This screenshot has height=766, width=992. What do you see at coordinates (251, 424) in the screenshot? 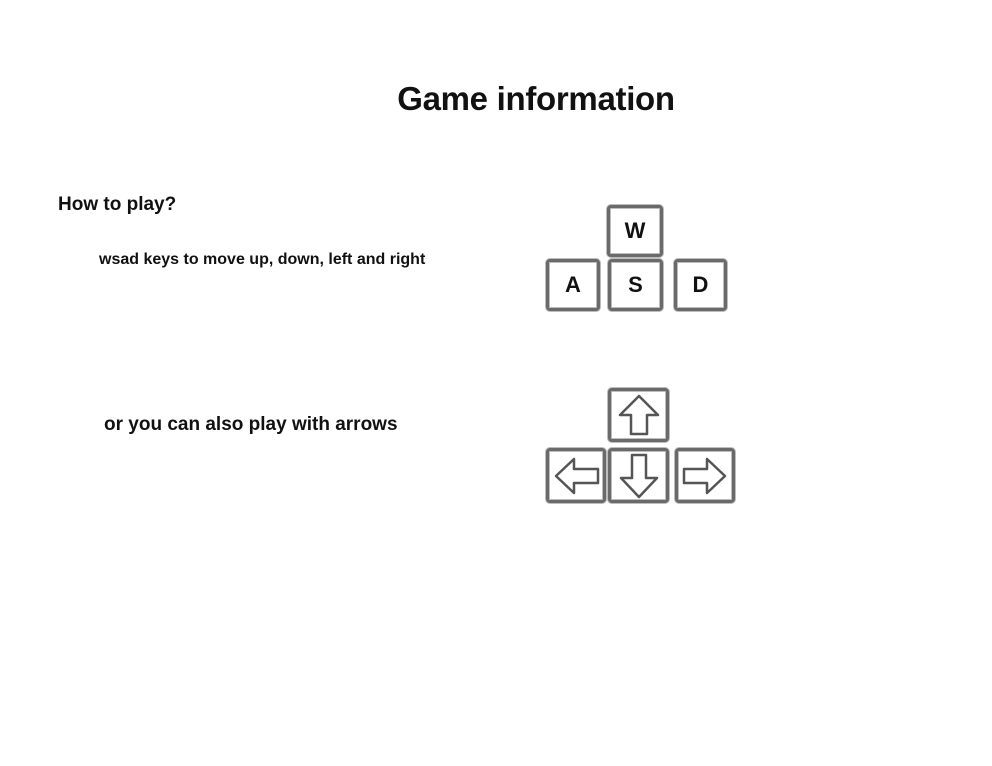
I see `arrows-instruction-text: or you can also play with arrows` at bounding box center [251, 424].